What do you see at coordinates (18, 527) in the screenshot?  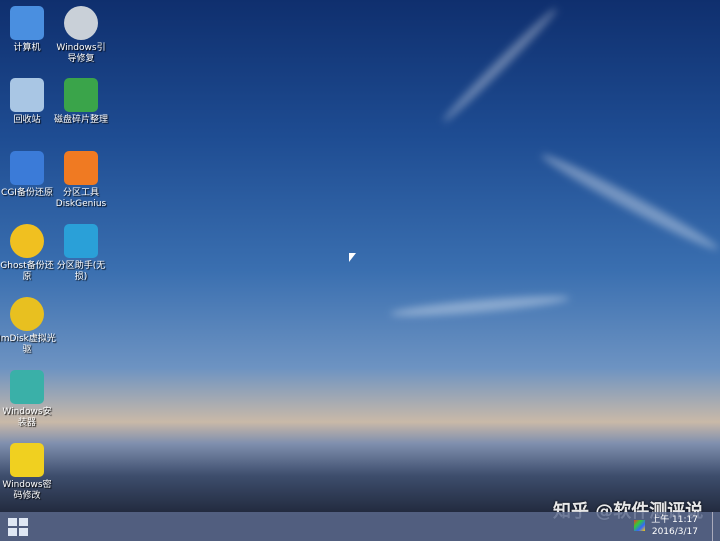 I see `start-button` at bounding box center [18, 527].